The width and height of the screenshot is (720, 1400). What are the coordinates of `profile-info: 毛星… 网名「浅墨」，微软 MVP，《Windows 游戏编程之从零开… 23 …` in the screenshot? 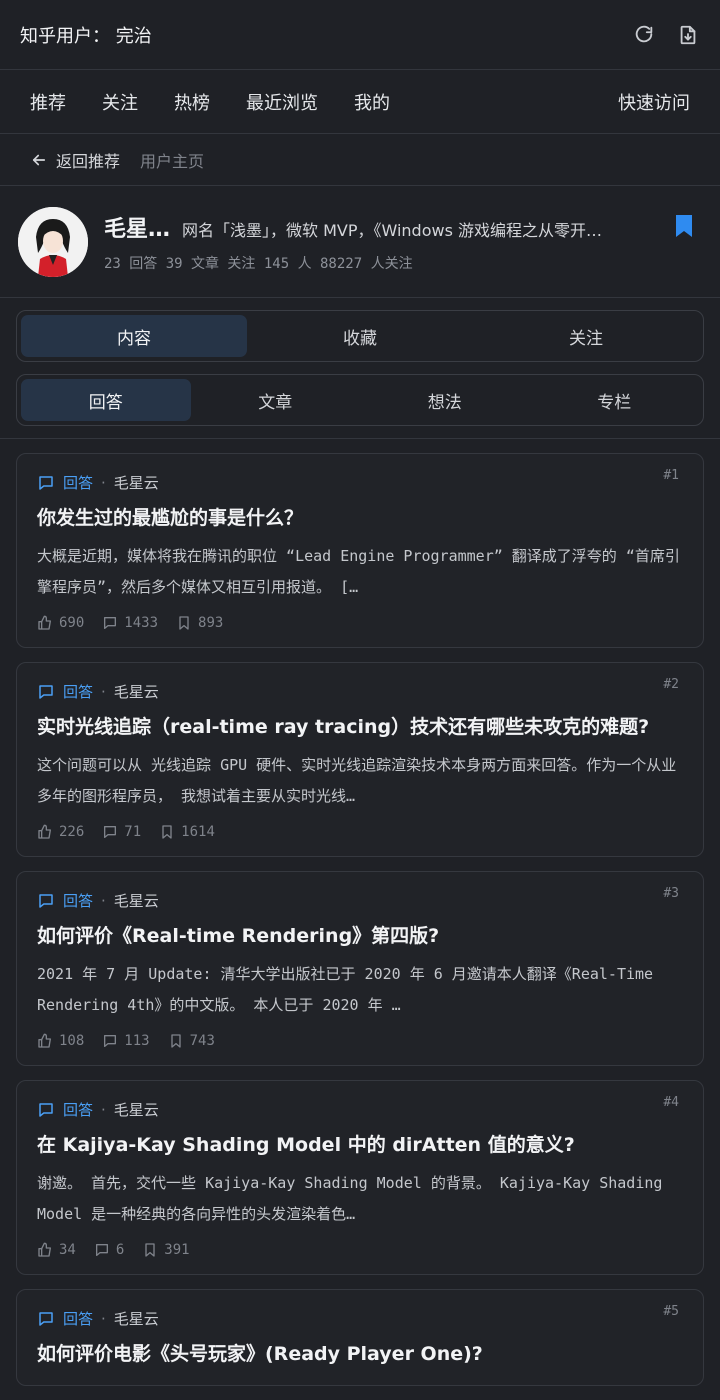 It's located at (403, 242).